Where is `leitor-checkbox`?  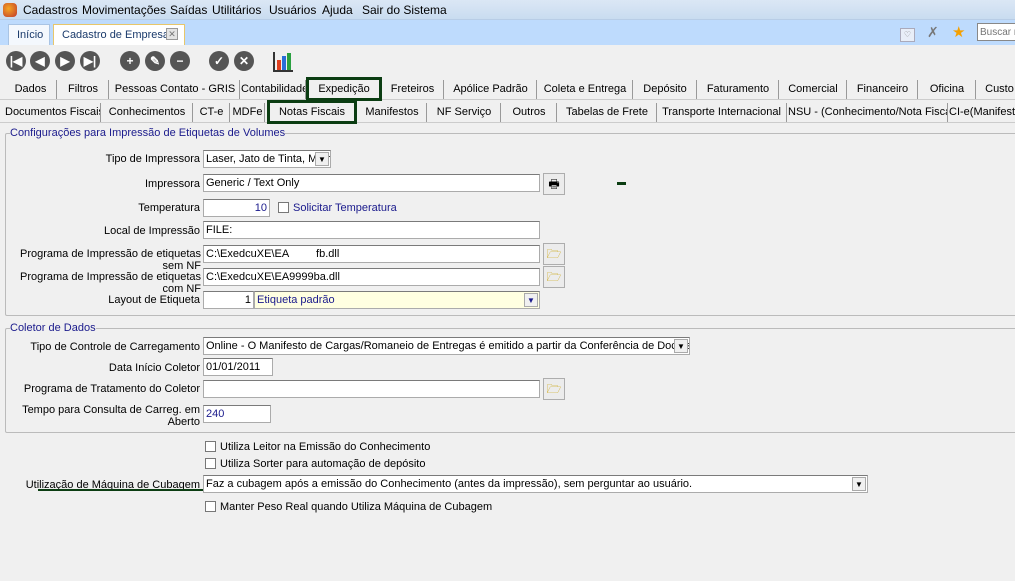
leitor-checkbox is located at coordinates (210, 446).